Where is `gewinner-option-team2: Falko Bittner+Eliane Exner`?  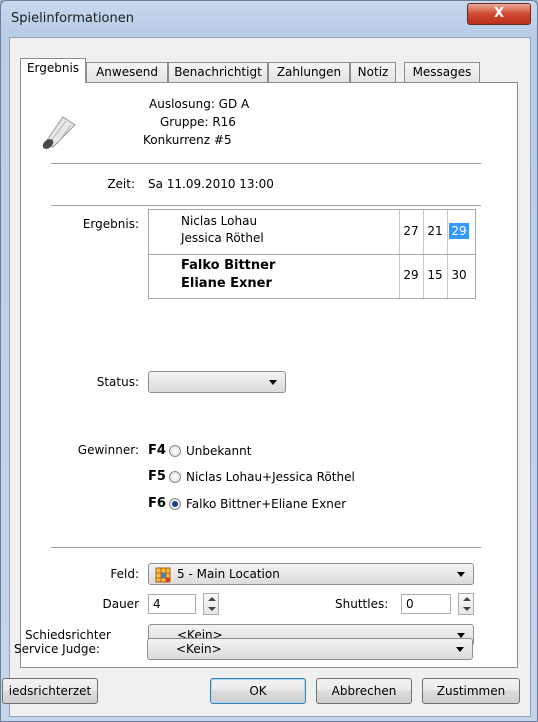
gewinner-option-team2: Falko Bittner+Eliane Exner is located at coordinates (266, 504).